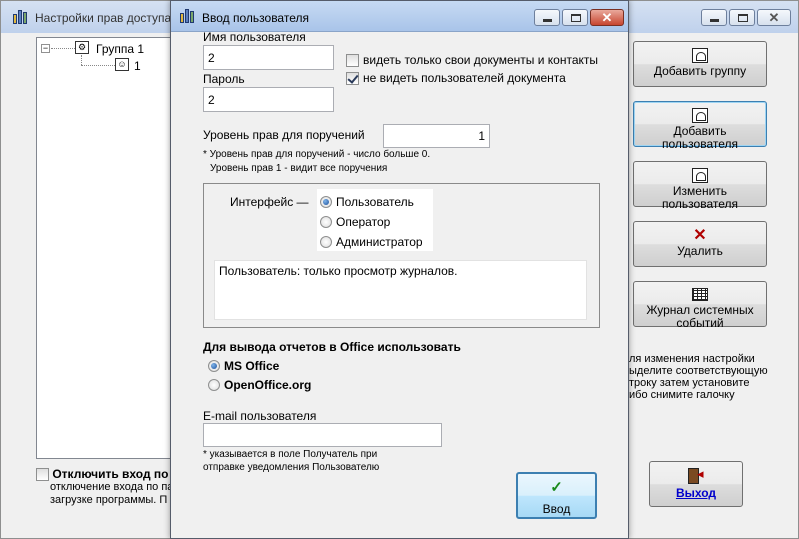 The image size is (799, 539). What do you see at coordinates (188, 16) in the screenshot?
I see `dialog-app-icon` at bounding box center [188, 16].